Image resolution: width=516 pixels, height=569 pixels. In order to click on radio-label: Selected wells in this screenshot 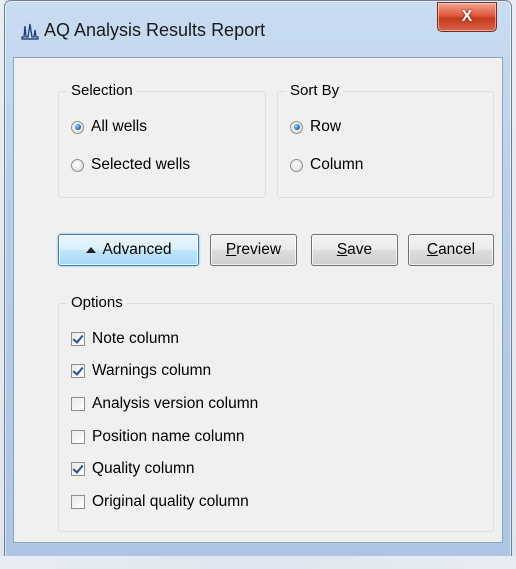, I will do `click(141, 164)`.